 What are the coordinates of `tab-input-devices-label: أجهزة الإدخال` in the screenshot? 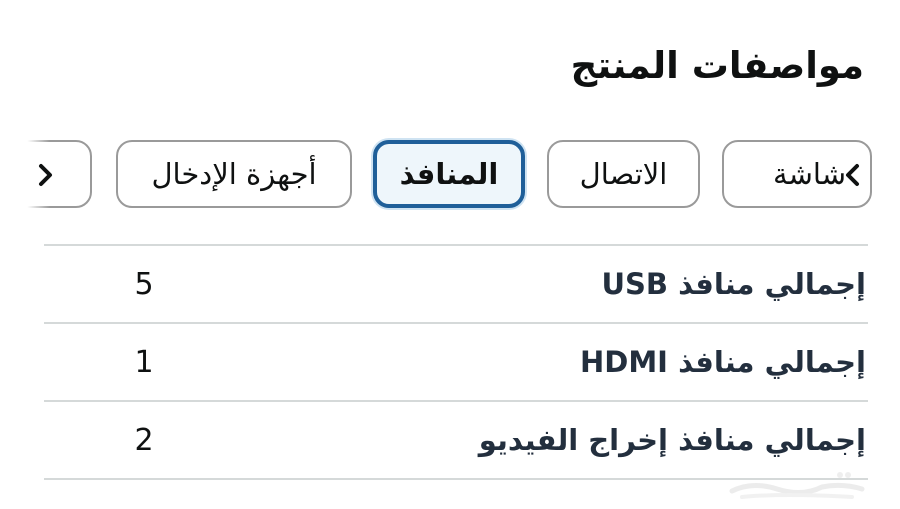 It's located at (234, 174).